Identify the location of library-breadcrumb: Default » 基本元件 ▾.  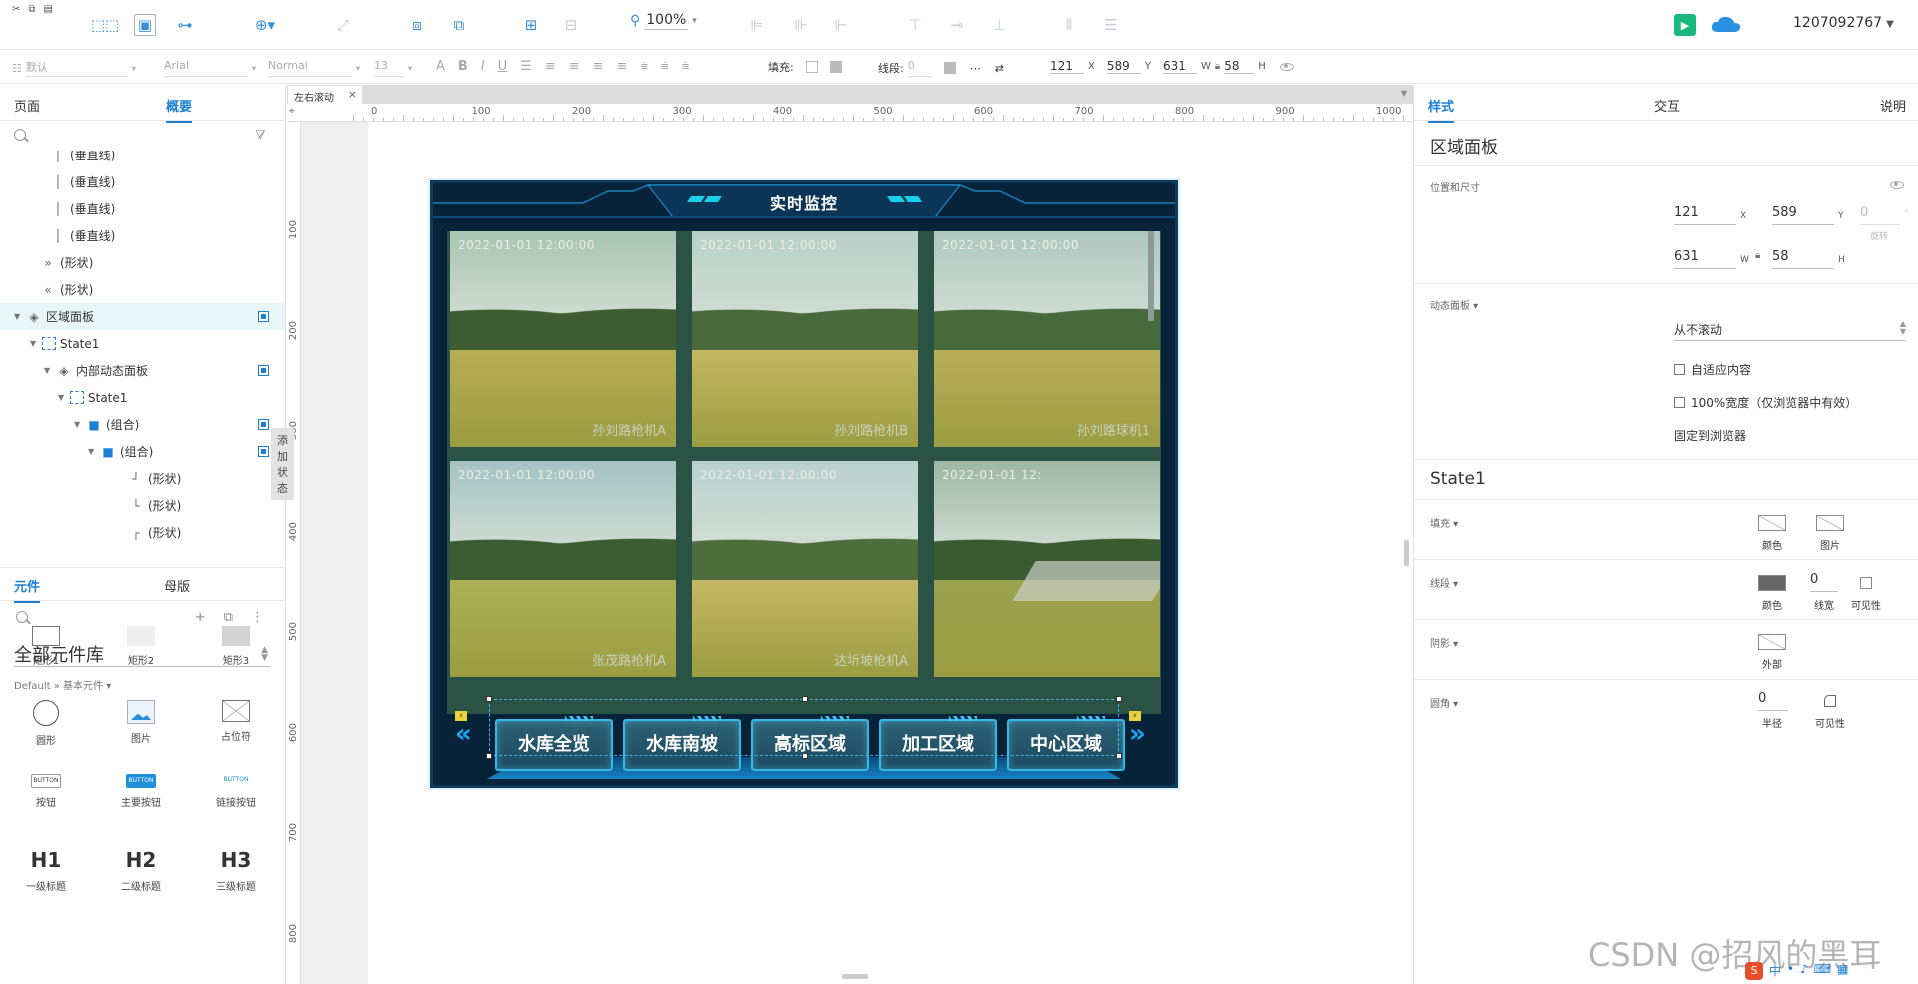
(62, 684).